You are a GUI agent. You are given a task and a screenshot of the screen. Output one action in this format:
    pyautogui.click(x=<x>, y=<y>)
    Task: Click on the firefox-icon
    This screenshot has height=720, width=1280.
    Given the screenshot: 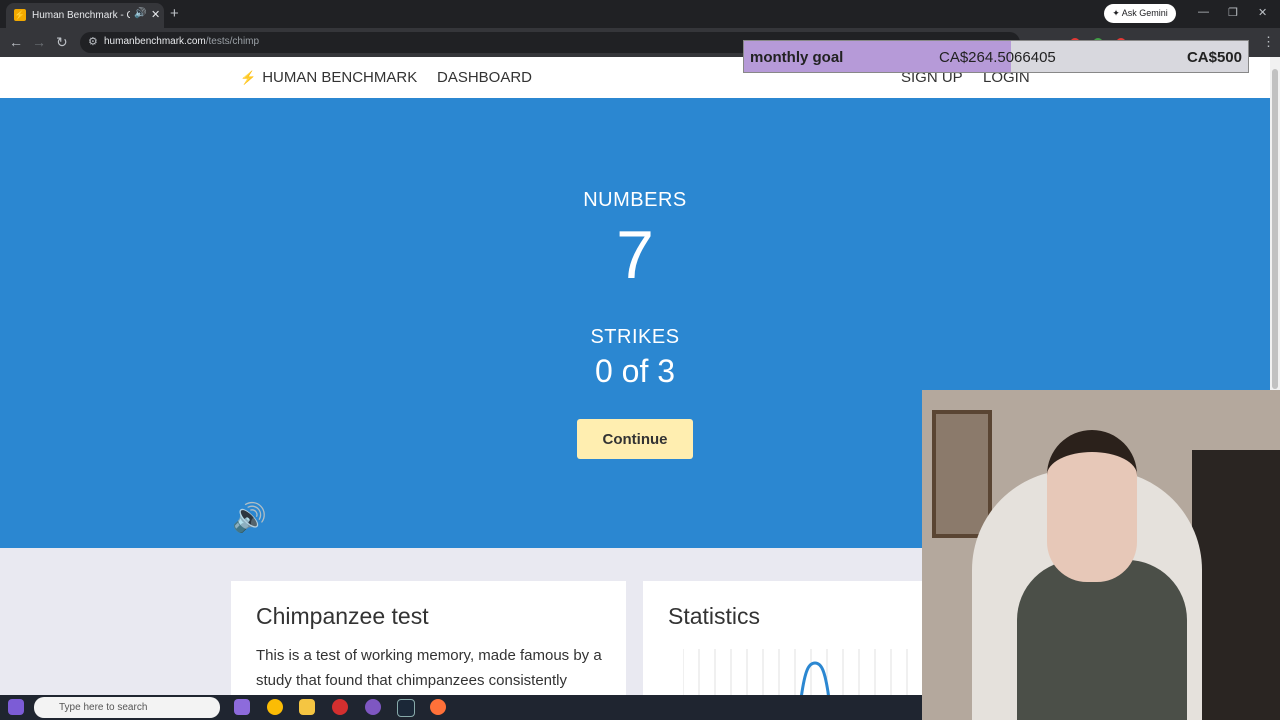 What is the action you would take?
    pyautogui.click(x=438, y=707)
    